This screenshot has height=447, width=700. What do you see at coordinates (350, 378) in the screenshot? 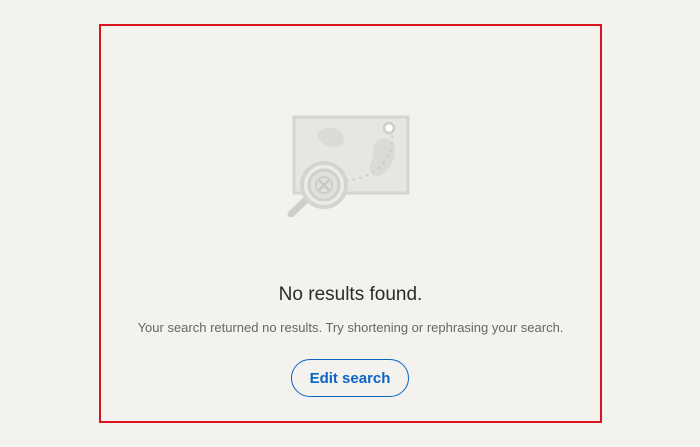
I see `edit-search-button: Edit search` at bounding box center [350, 378].